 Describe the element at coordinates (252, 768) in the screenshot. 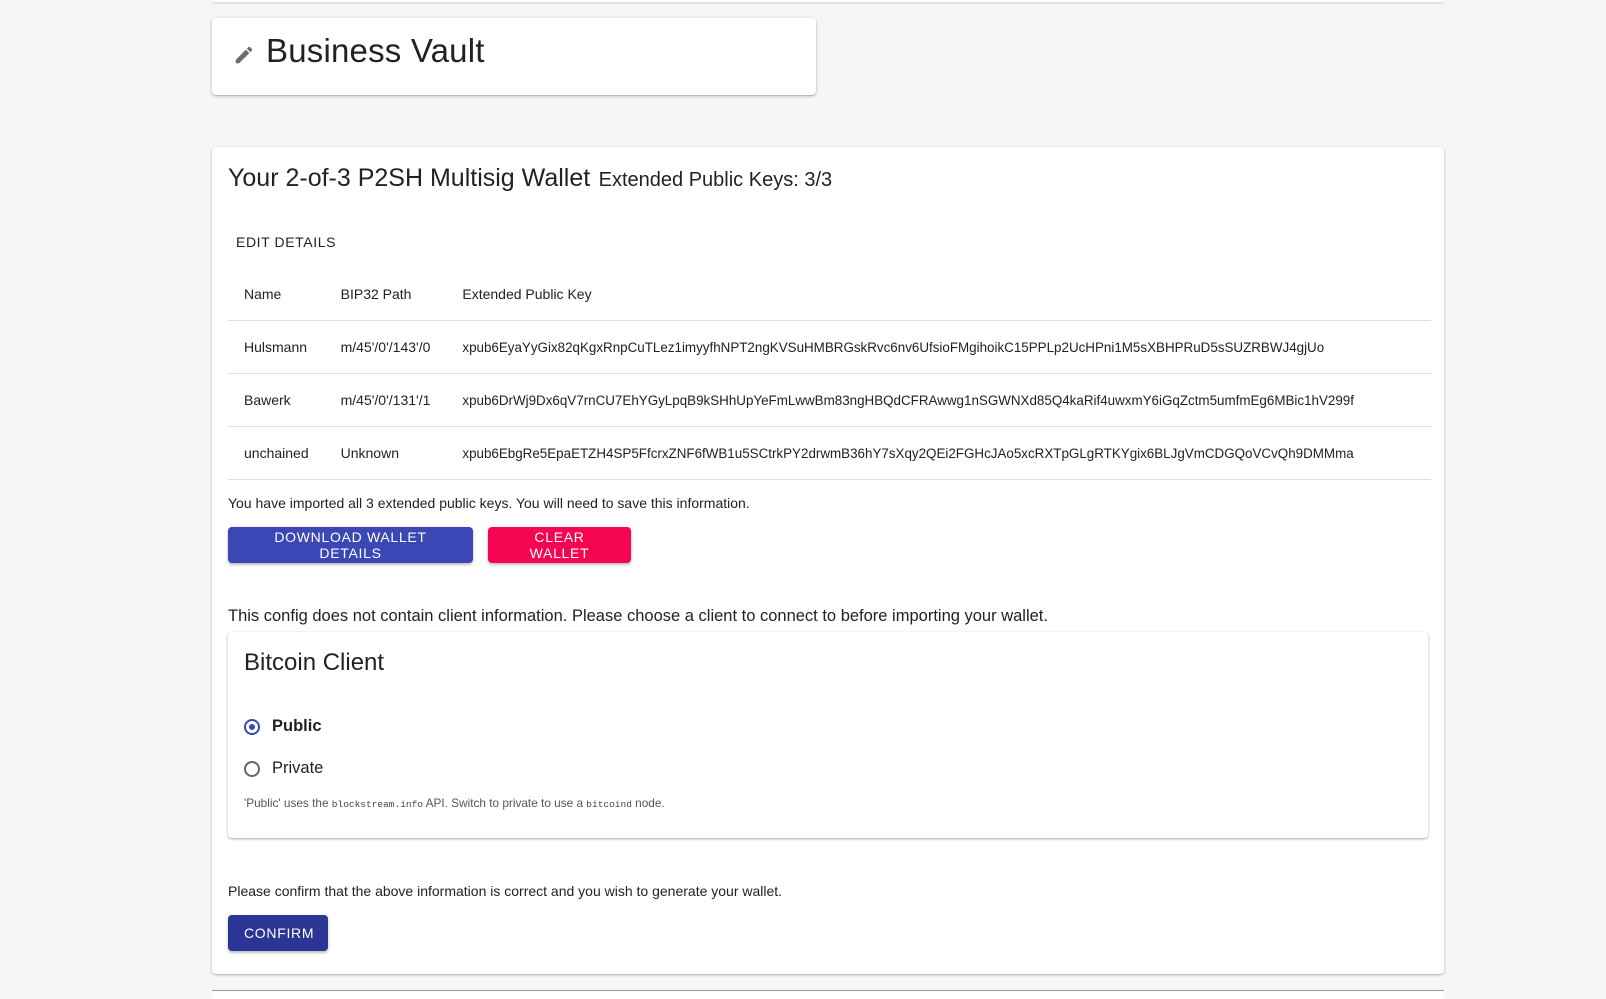

I see `radio-unchecked-icon` at that location.